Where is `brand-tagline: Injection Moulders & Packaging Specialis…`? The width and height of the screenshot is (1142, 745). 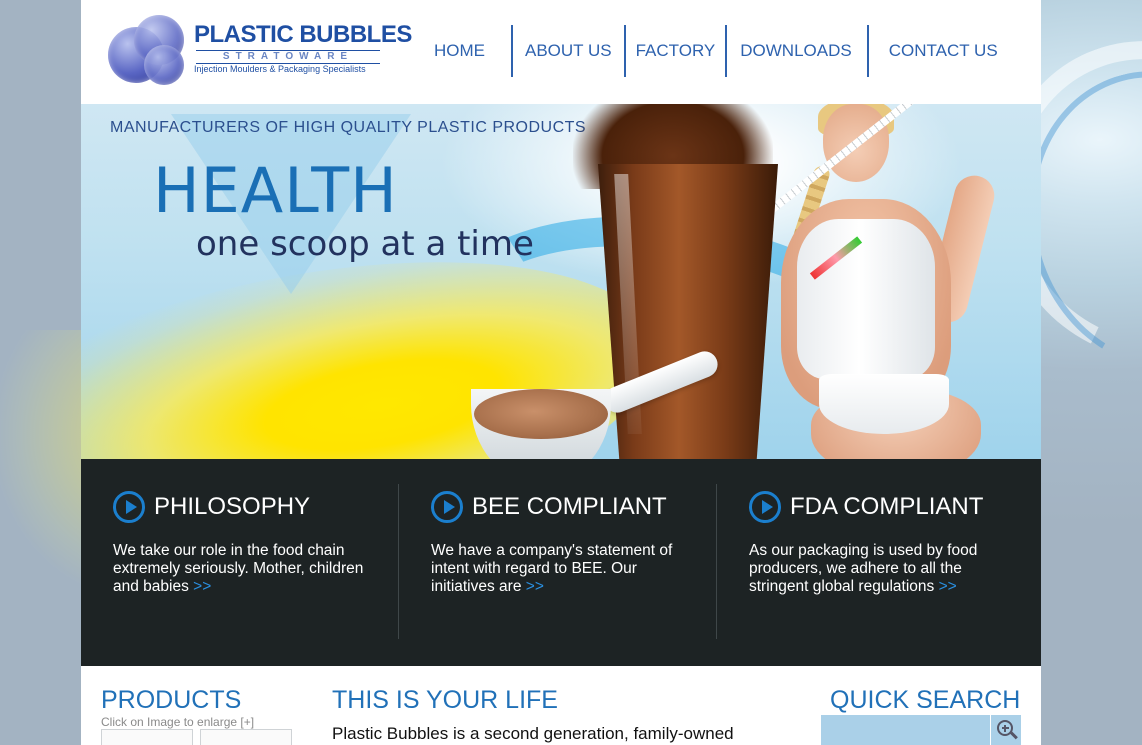
brand-tagline: Injection Moulders & Packaging Specialis… is located at coordinates (280, 69).